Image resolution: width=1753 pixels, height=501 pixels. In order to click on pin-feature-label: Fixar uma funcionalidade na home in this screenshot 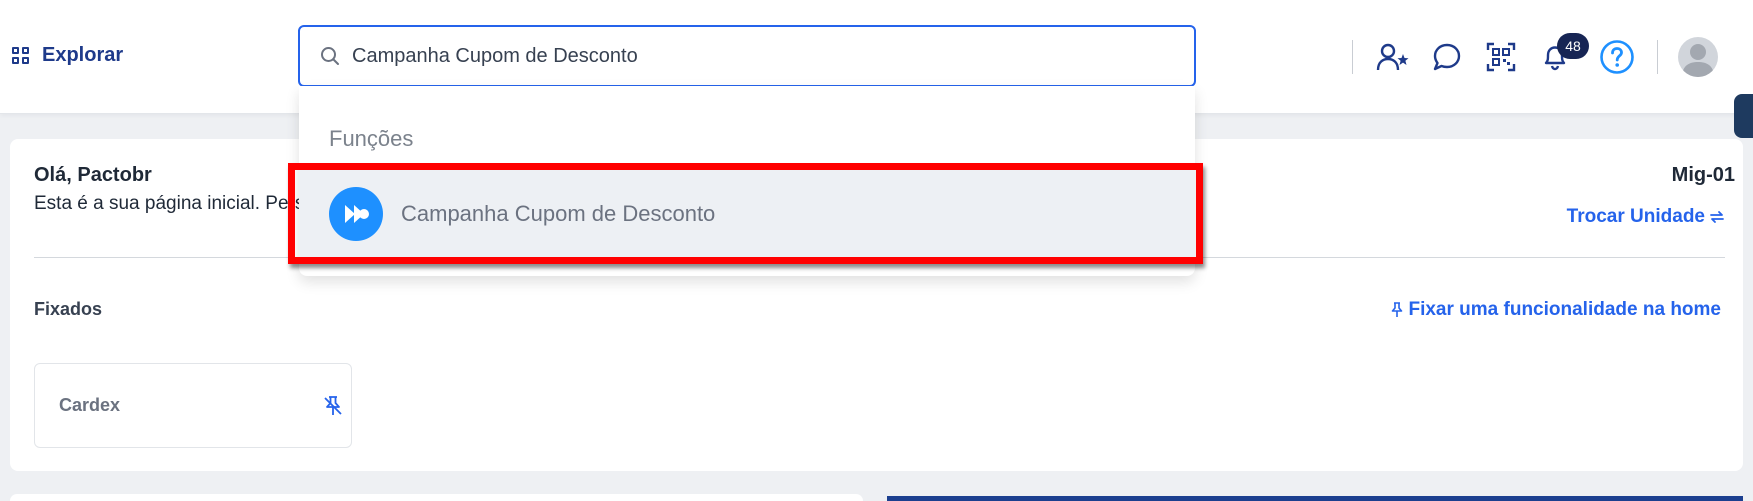, I will do `click(1564, 309)`.